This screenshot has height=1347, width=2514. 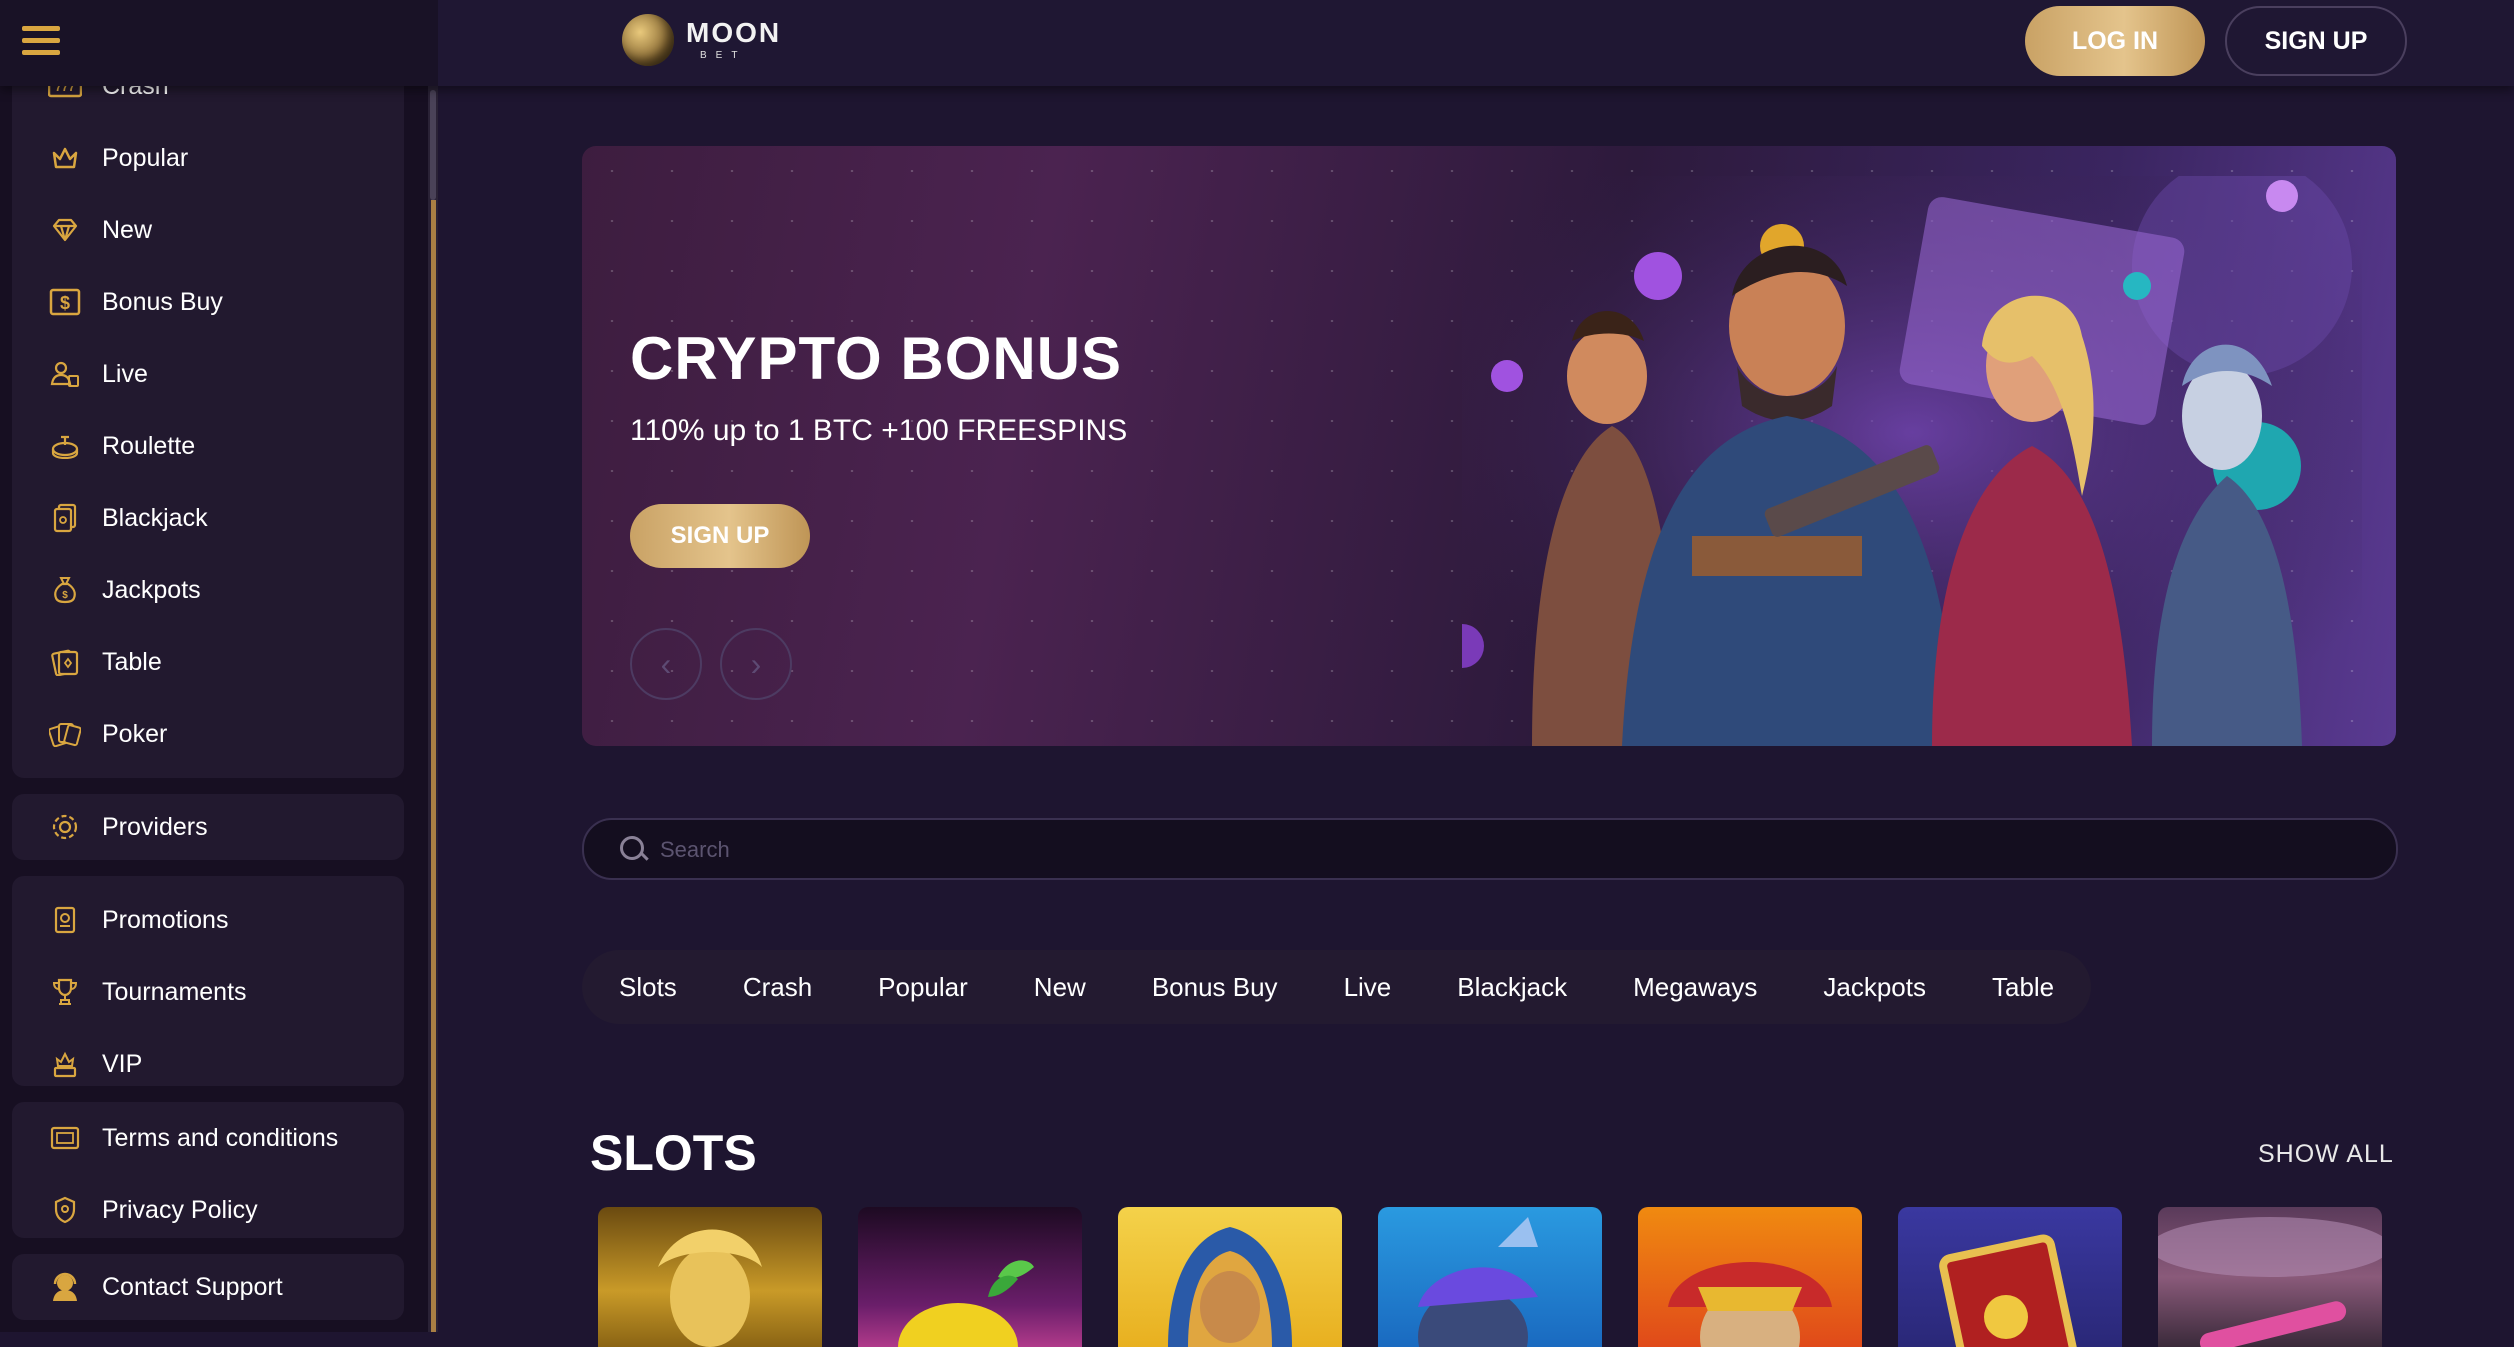 I want to click on sidebar-item-label: Roulette, so click(x=149, y=445).